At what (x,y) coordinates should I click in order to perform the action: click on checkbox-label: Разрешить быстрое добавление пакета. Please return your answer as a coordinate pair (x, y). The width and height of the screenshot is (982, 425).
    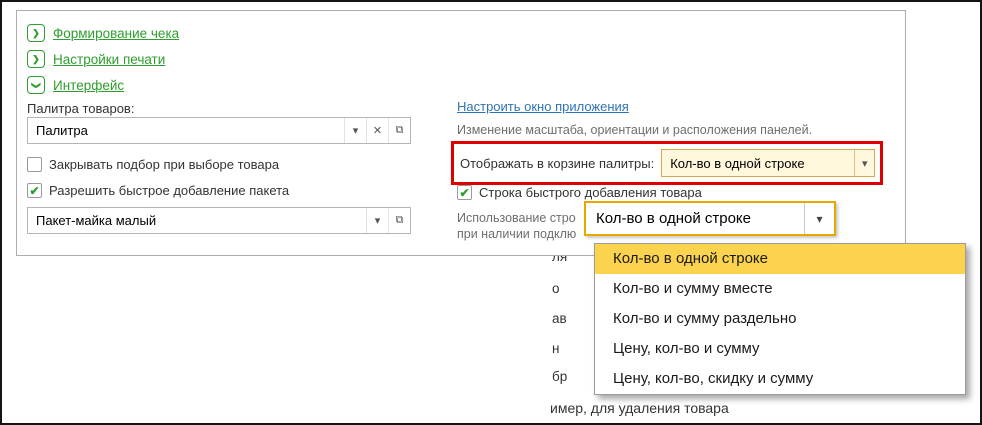
    Looking at the image, I should click on (169, 190).